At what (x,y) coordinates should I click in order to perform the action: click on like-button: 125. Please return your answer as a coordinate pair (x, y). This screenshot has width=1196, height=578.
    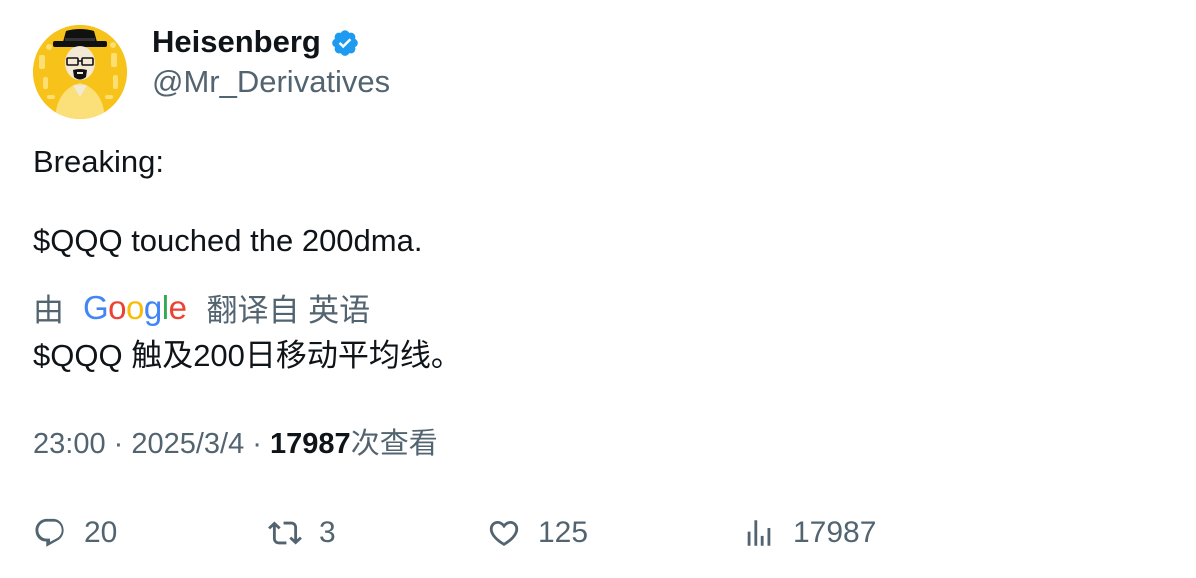
    Looking at the image, I should click on (537, 533).